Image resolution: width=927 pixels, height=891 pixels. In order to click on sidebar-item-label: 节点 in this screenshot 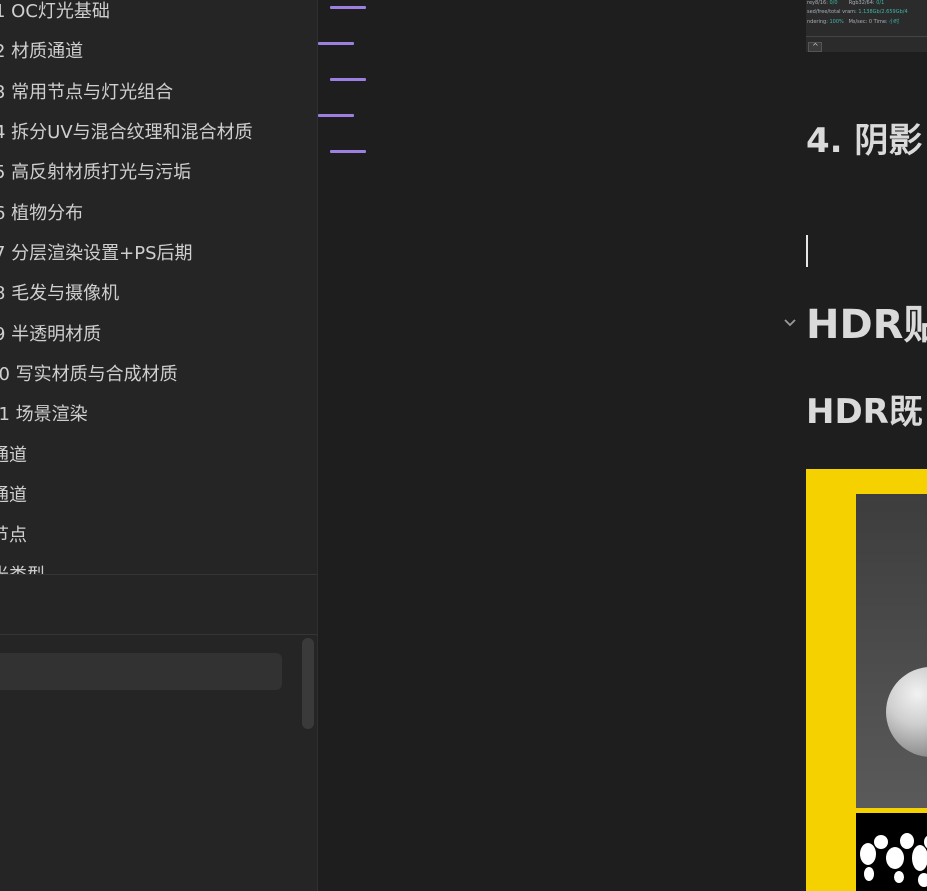, I will do `click(13, 535)`.